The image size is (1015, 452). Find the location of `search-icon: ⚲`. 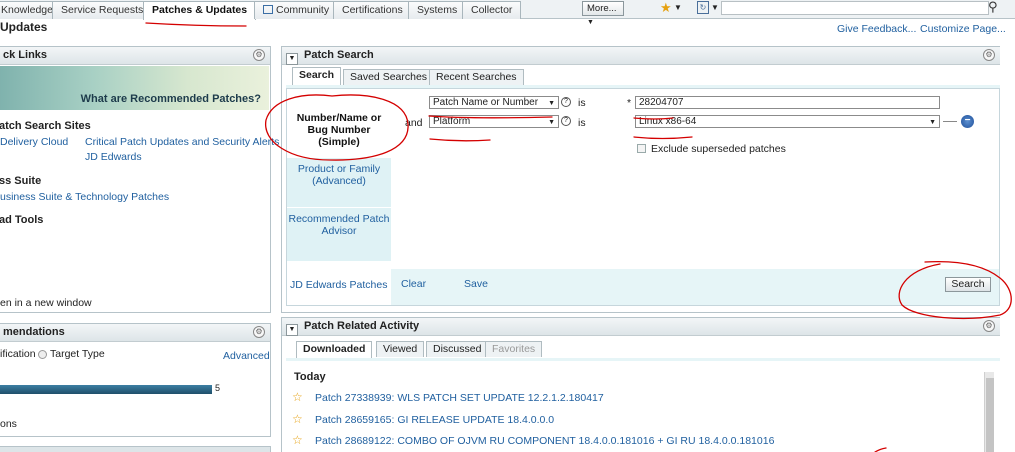

search-icon: ⚲ is located at coordinates (993, 7).